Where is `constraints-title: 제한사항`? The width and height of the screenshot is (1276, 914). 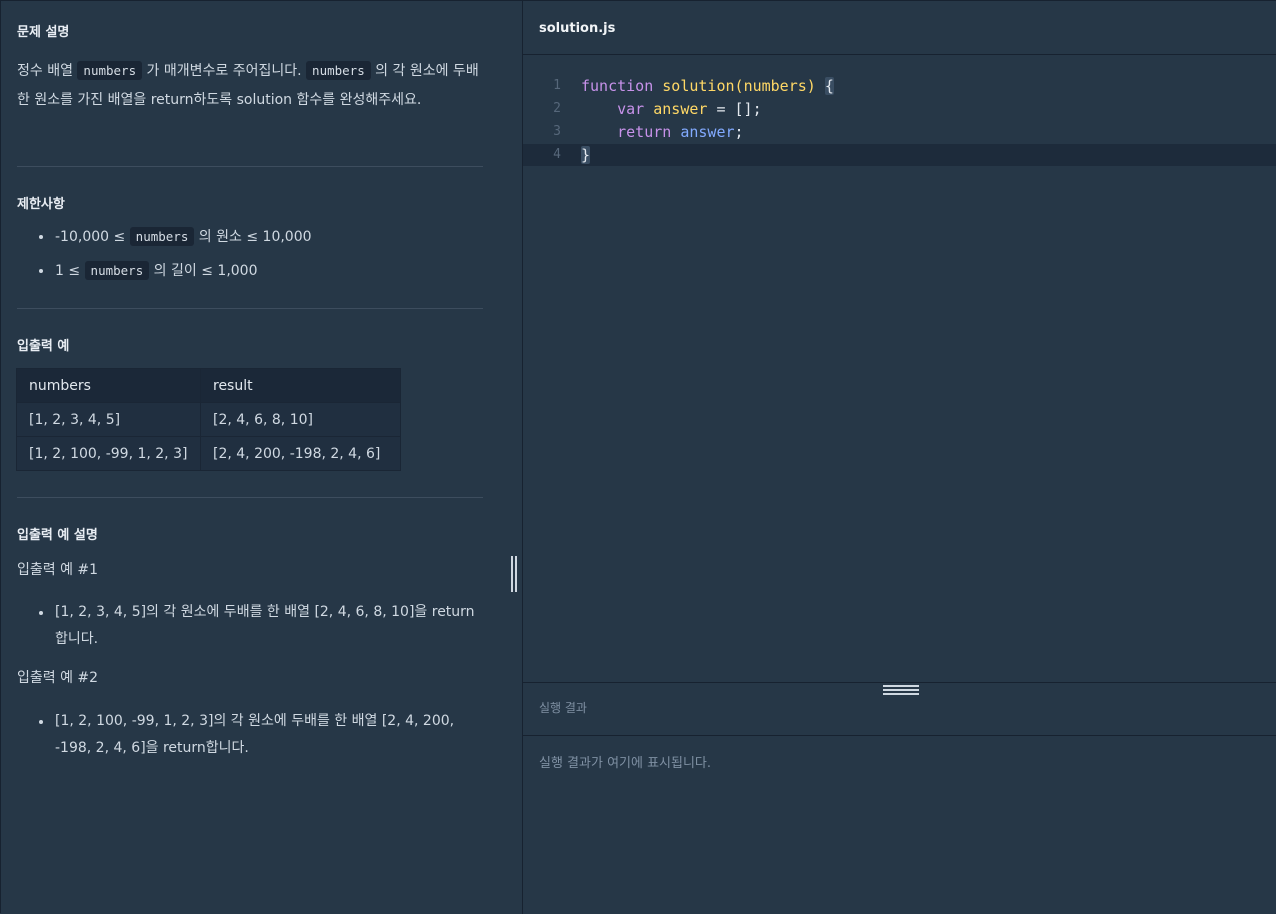
constraints-title: 제한사항 is located at coordinates (41, 204).